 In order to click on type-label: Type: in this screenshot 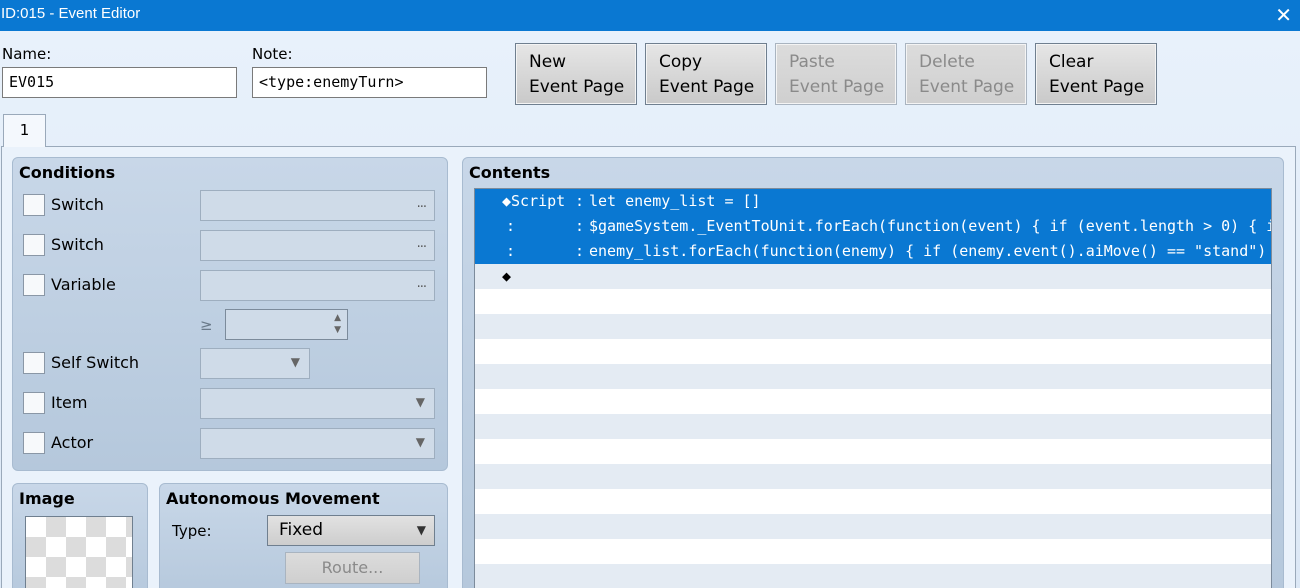, I will do `click(192, 531)`.